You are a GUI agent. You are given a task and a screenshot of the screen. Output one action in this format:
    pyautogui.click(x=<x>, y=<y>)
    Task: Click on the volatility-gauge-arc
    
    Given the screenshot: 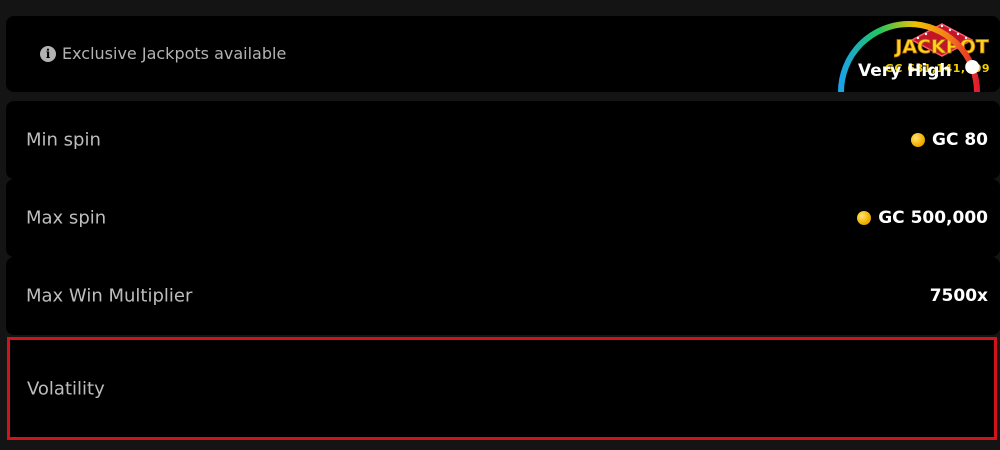 What is the action you would take?
    pyautogui.click(x=909, y=57)
    